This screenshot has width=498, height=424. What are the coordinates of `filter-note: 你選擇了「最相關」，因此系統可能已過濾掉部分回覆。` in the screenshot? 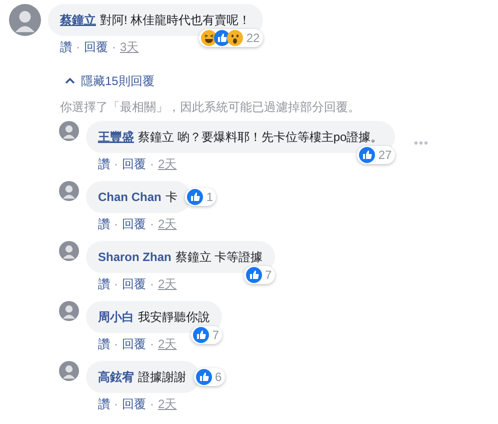 It's located at (210, 107).